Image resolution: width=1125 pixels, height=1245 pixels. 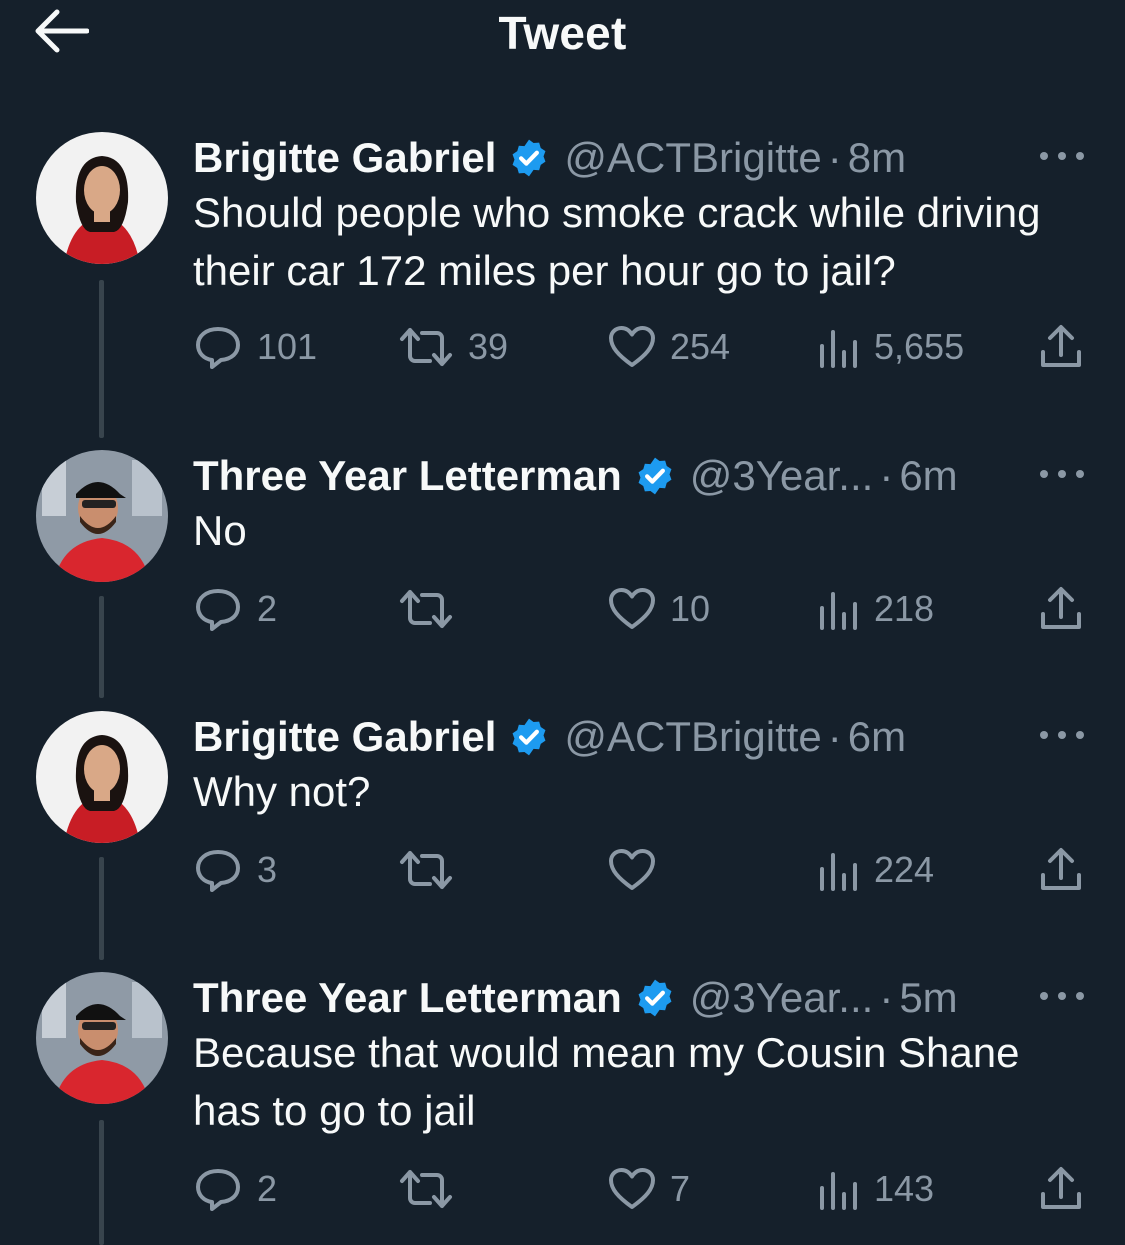 What do you see at coordinates (904, 608) in the screenshot?
I see `views-count: 218` at bounding box center [904, 608].